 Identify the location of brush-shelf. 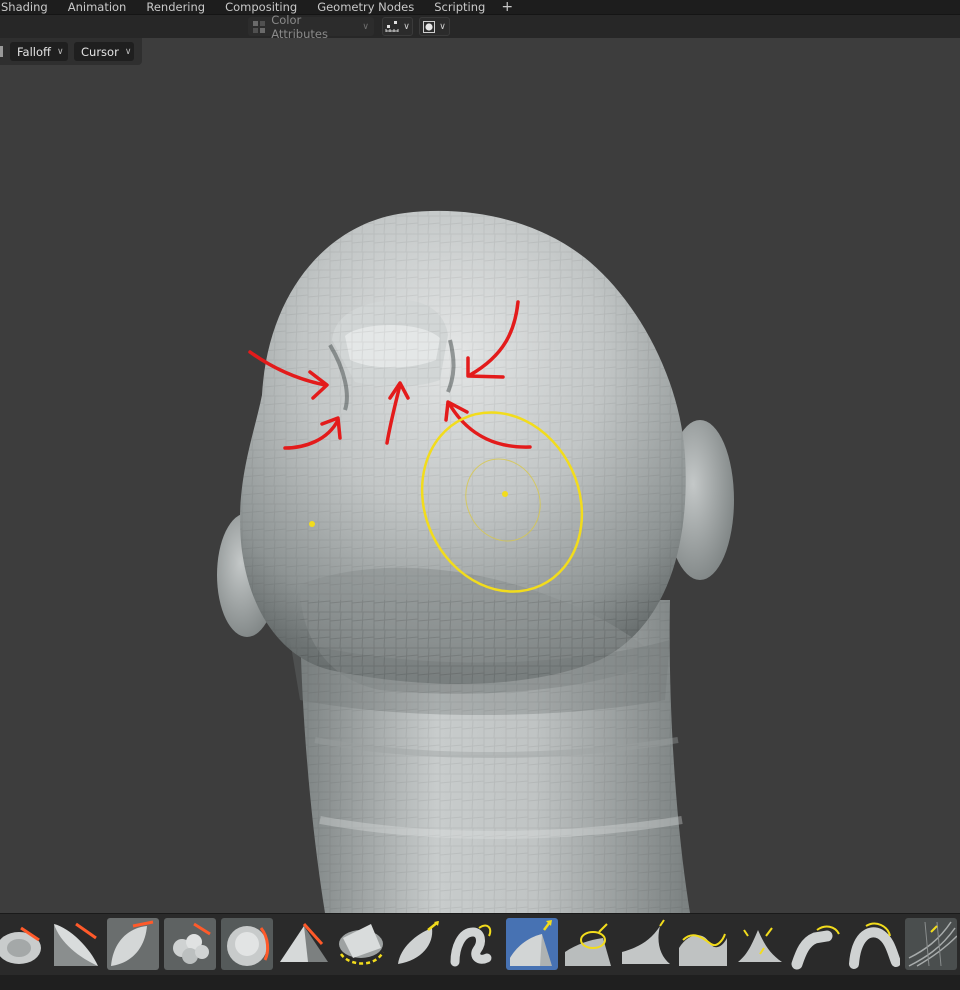
(480, 944).